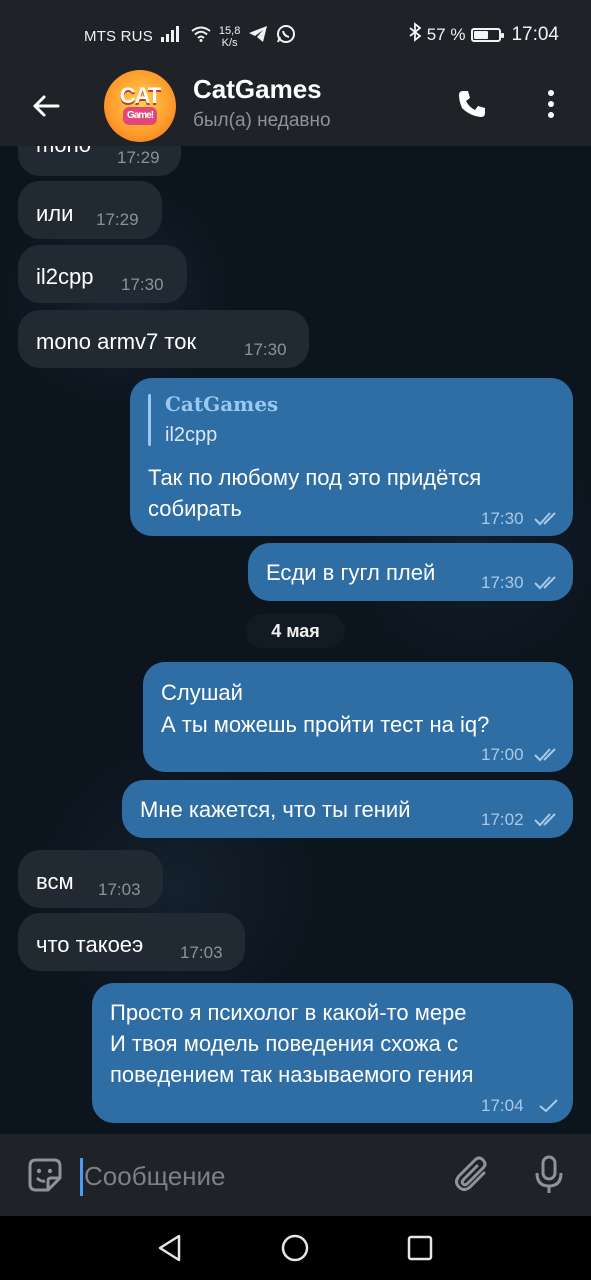 The image size is (591, 1280). What do you see at coordinates (548, 1106) in the screenshot?
I see `check-icon` at bounding box center [548, 1106].